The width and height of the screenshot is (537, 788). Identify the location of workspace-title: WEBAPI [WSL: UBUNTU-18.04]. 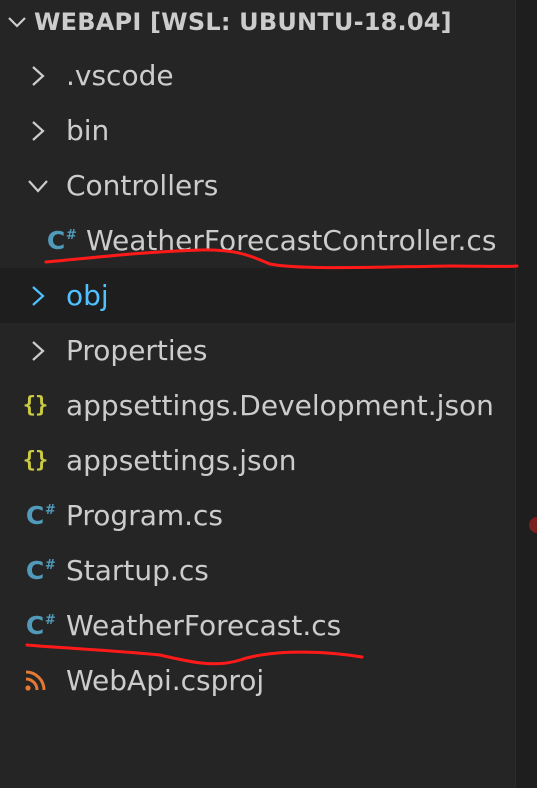
(243, 22).